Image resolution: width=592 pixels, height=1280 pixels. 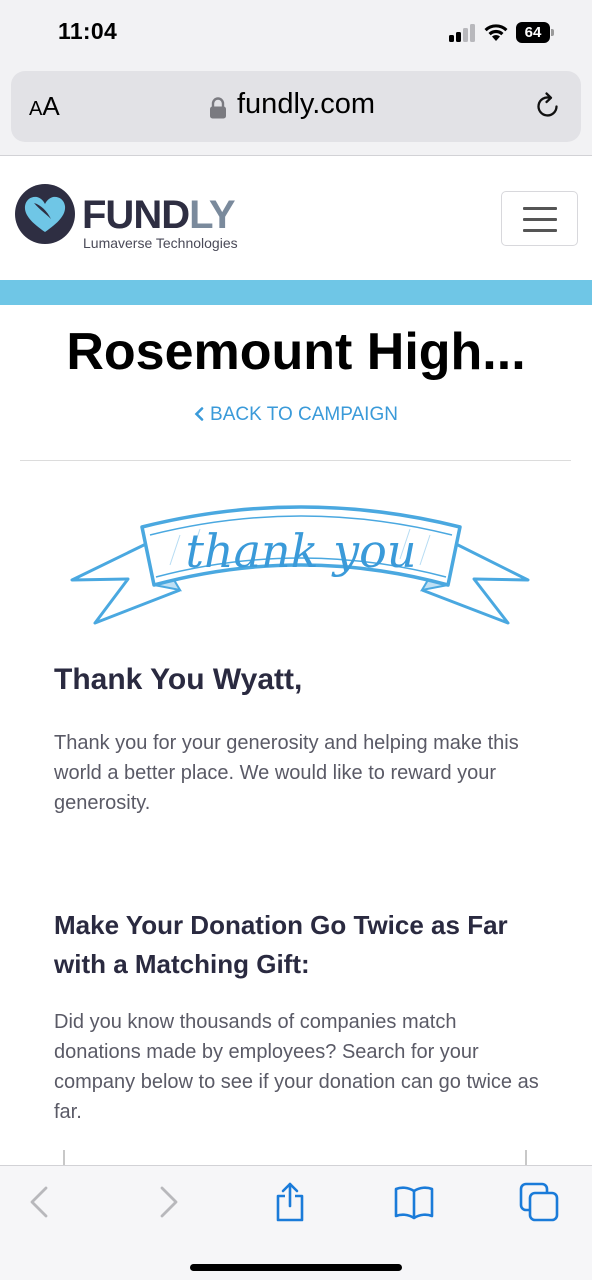 What do you see at coordinates (178, 679) in the screenshot?
I see `thank-you-heading: Thank You Wyatt,` at bounding box center [178, 679].